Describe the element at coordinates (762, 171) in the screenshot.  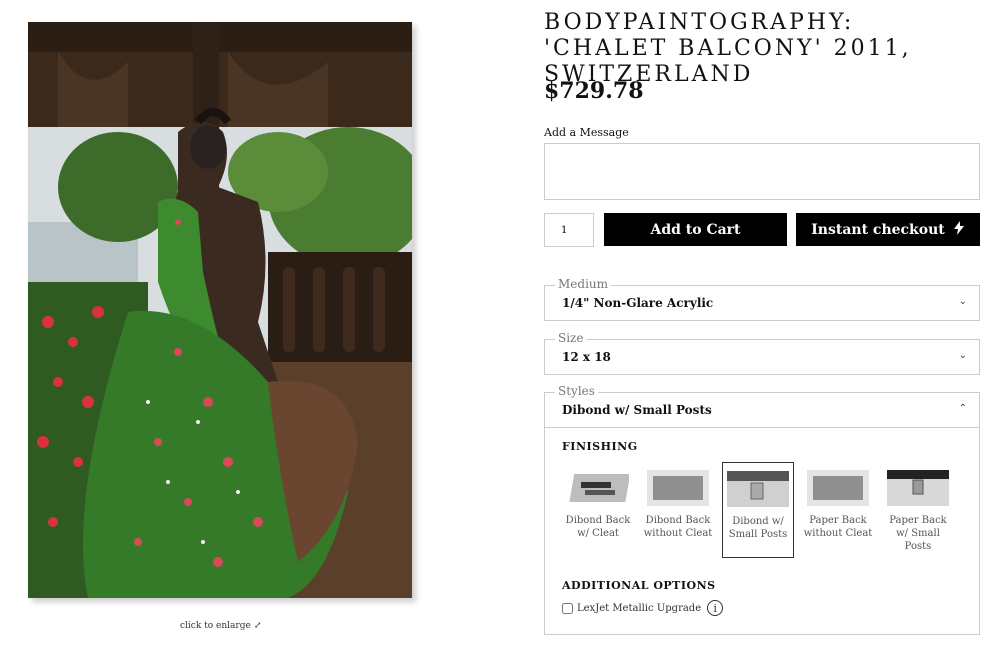
I see `message-textarea` at that location.